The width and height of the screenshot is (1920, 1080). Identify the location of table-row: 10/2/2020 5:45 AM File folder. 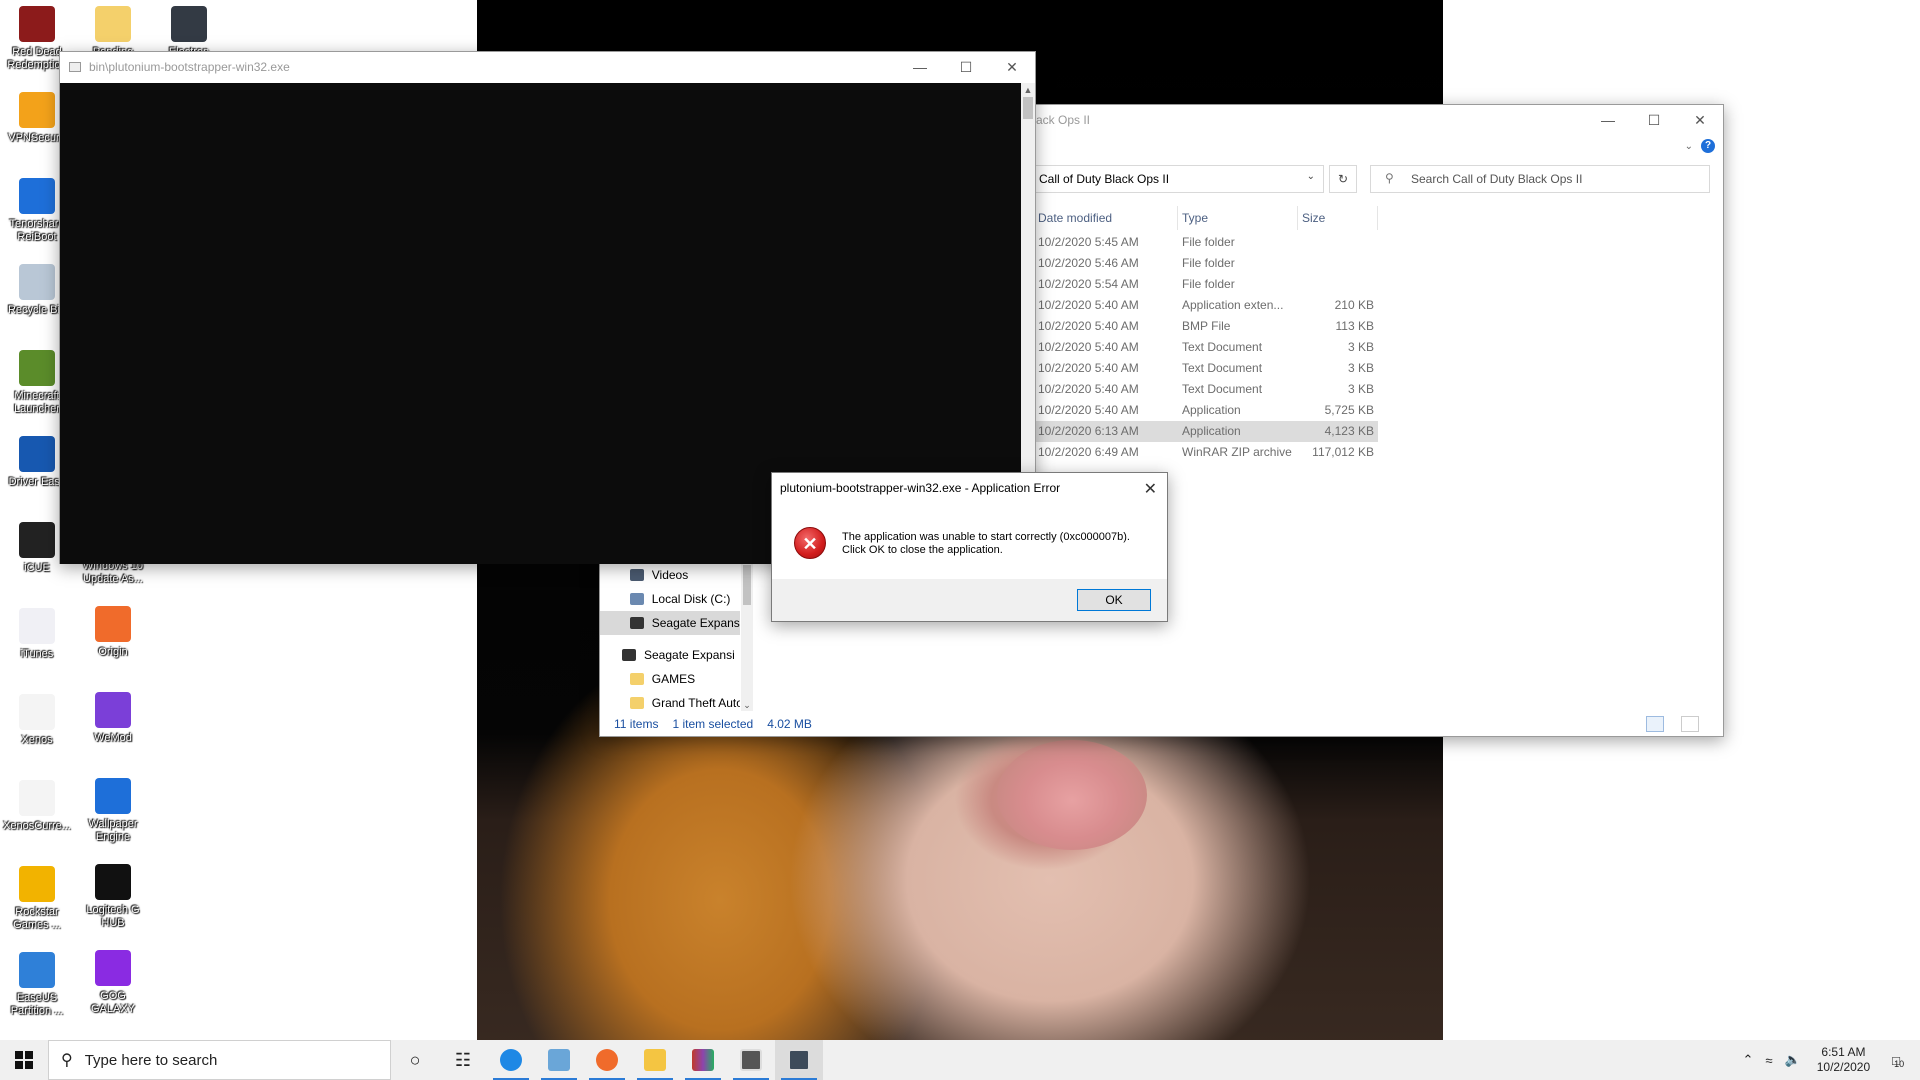
(1206, 242).